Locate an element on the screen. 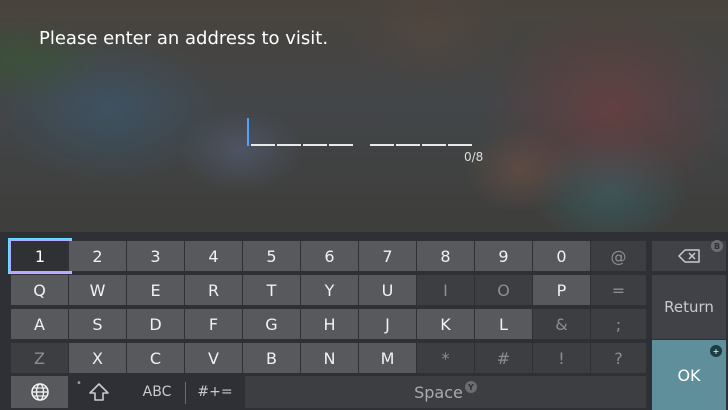 Image resolution: width=728 pixels, height=410 pixels. key-f: F is located at coordinates (213, 324).